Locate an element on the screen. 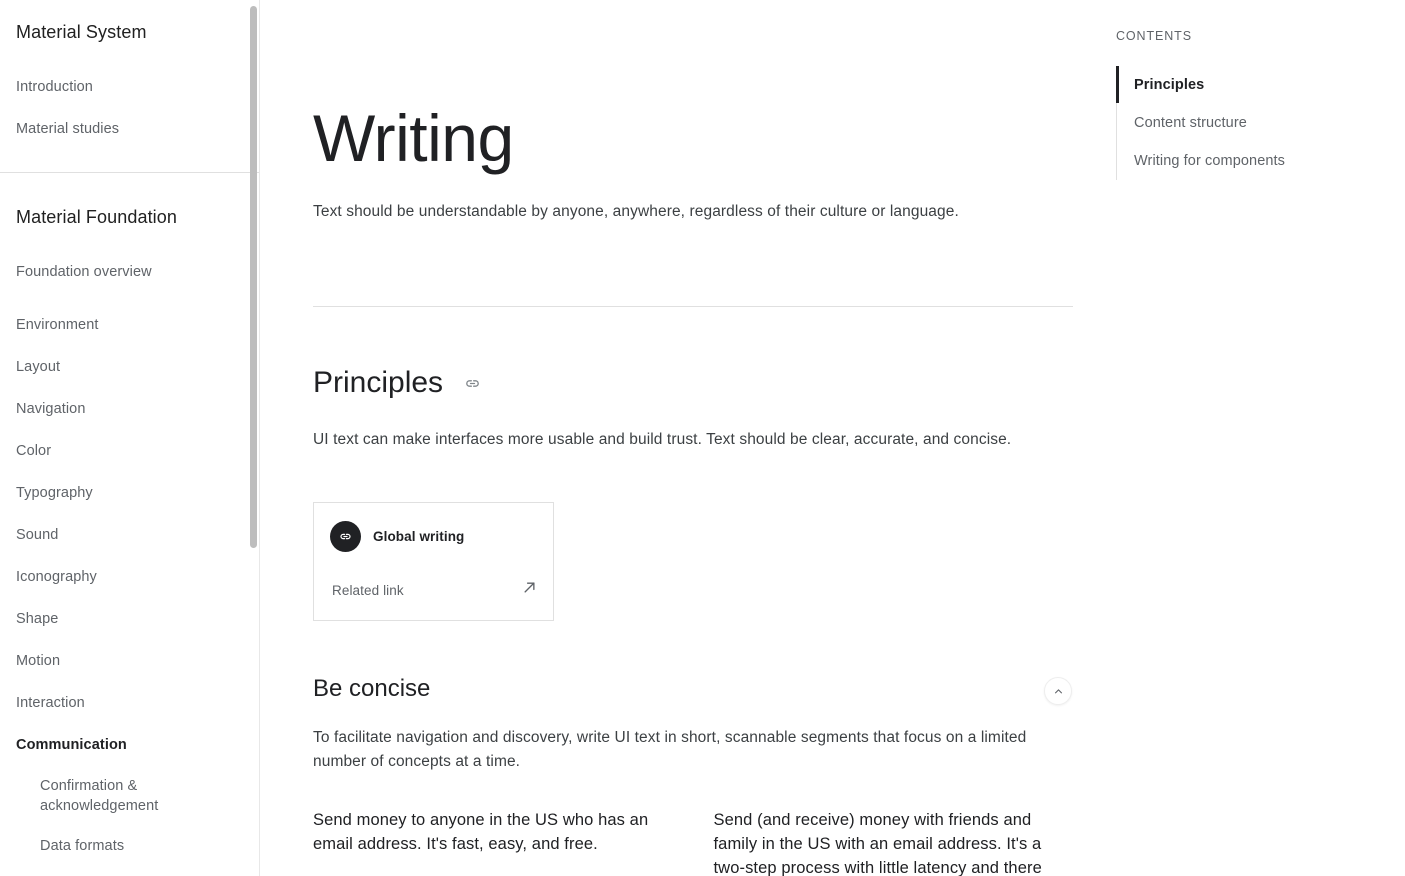 This screenshot has height=876, width=1405. principles-section-header: Principles is located at coordinates (693, 383).